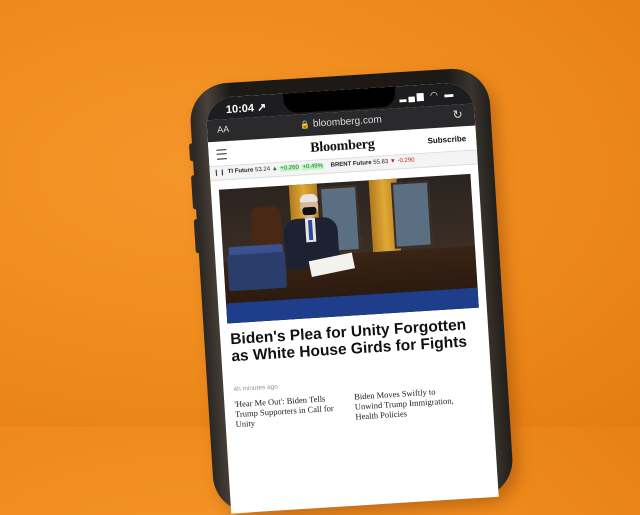 This screenshot has height=515, width=640. What do you see at coordinates (305, 124) in the screenshot?
I see `lock-icon: 🔒` at bounding box center [305, 124].